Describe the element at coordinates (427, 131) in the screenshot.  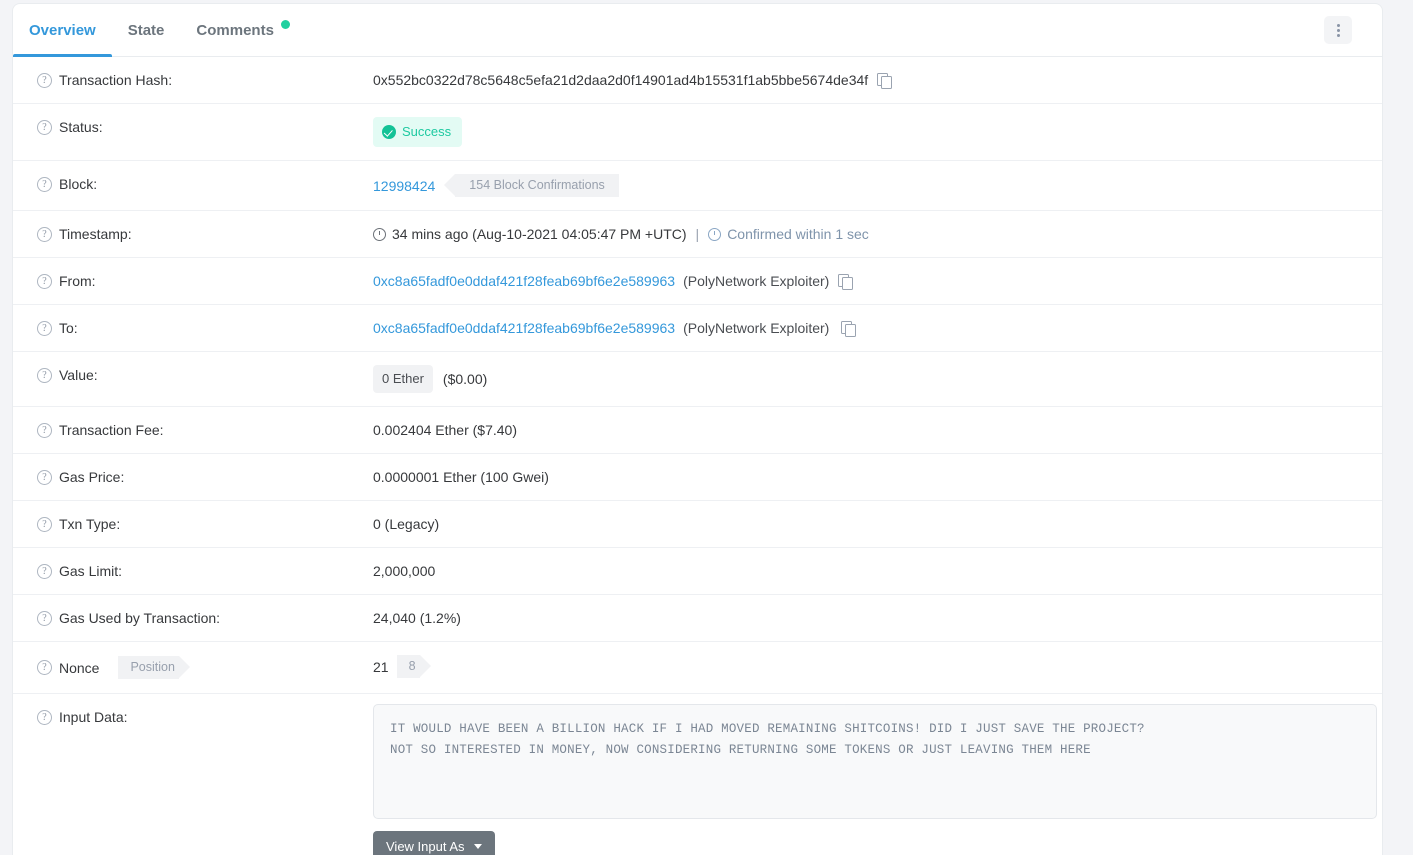
I see `status-badge-label: Success` at that location.